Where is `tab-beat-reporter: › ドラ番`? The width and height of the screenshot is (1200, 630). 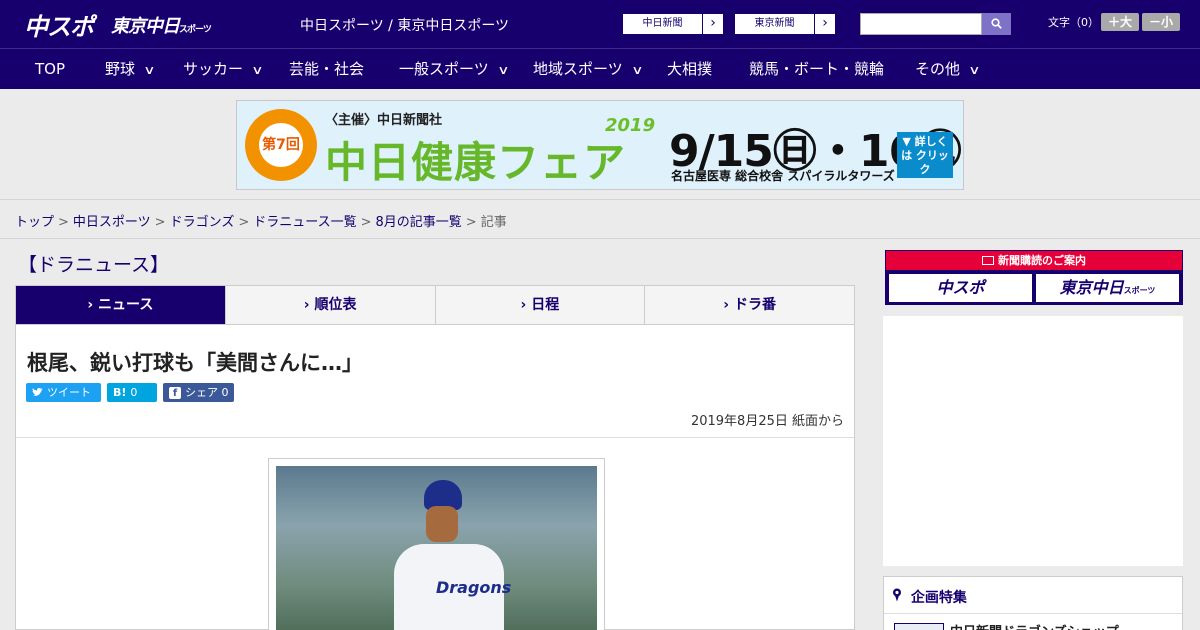
tab-beat-reporter: › ドラ番 is located at coordinates (749, 305).